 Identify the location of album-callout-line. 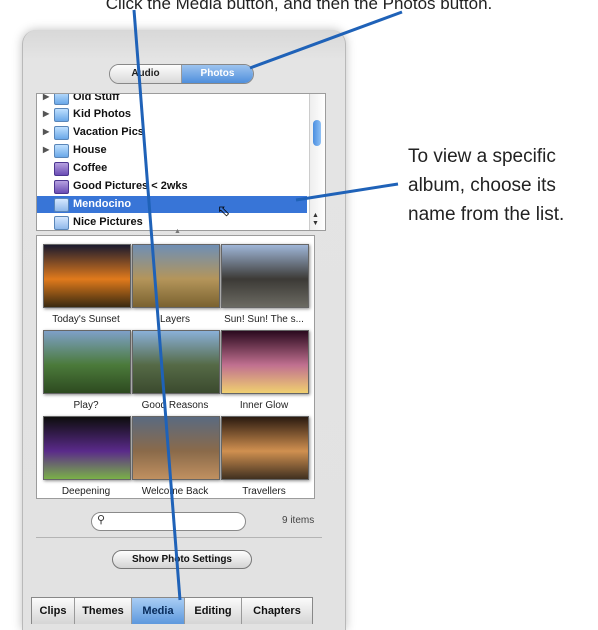
(347, 192).